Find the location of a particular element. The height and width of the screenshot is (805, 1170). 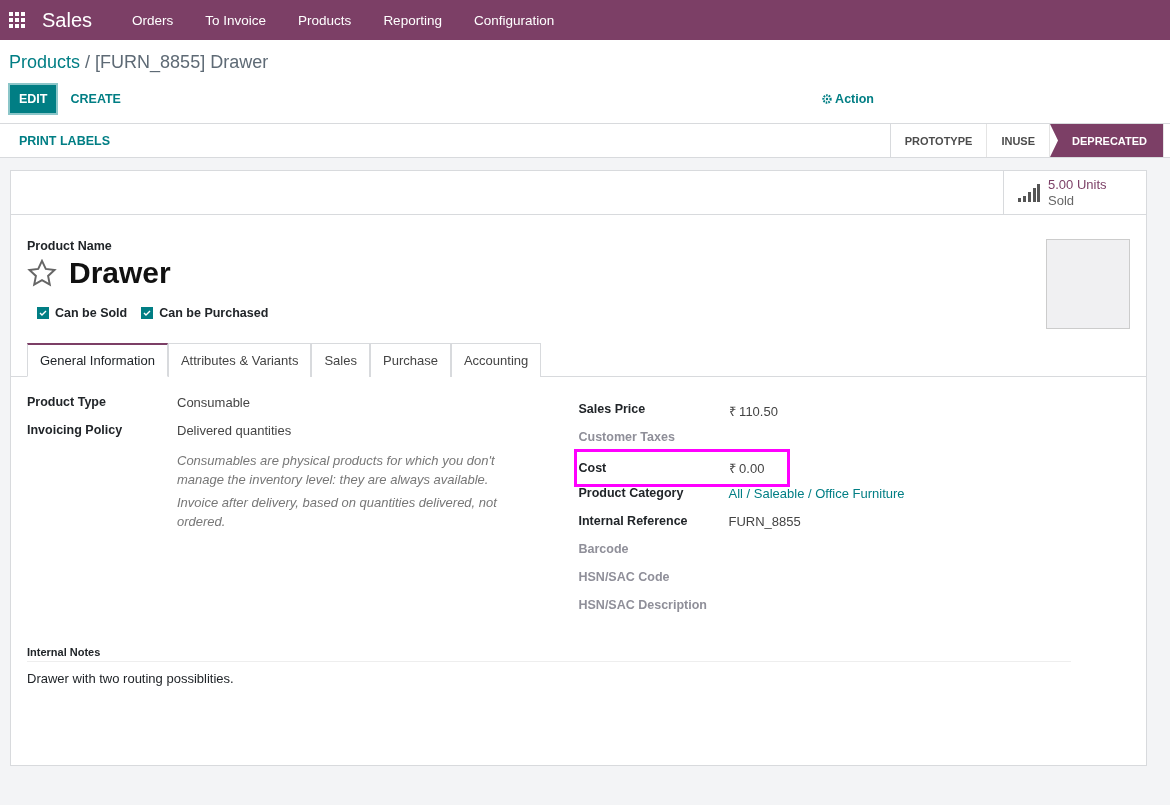

apps-grid-icon is located at coordinates (17, 20).